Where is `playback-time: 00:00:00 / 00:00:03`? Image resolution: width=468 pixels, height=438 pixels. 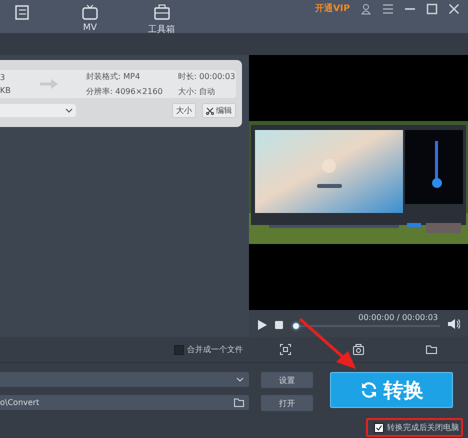 playback-time: 00:00:00 / 00:00:03 is located at coordinates (398, 317).